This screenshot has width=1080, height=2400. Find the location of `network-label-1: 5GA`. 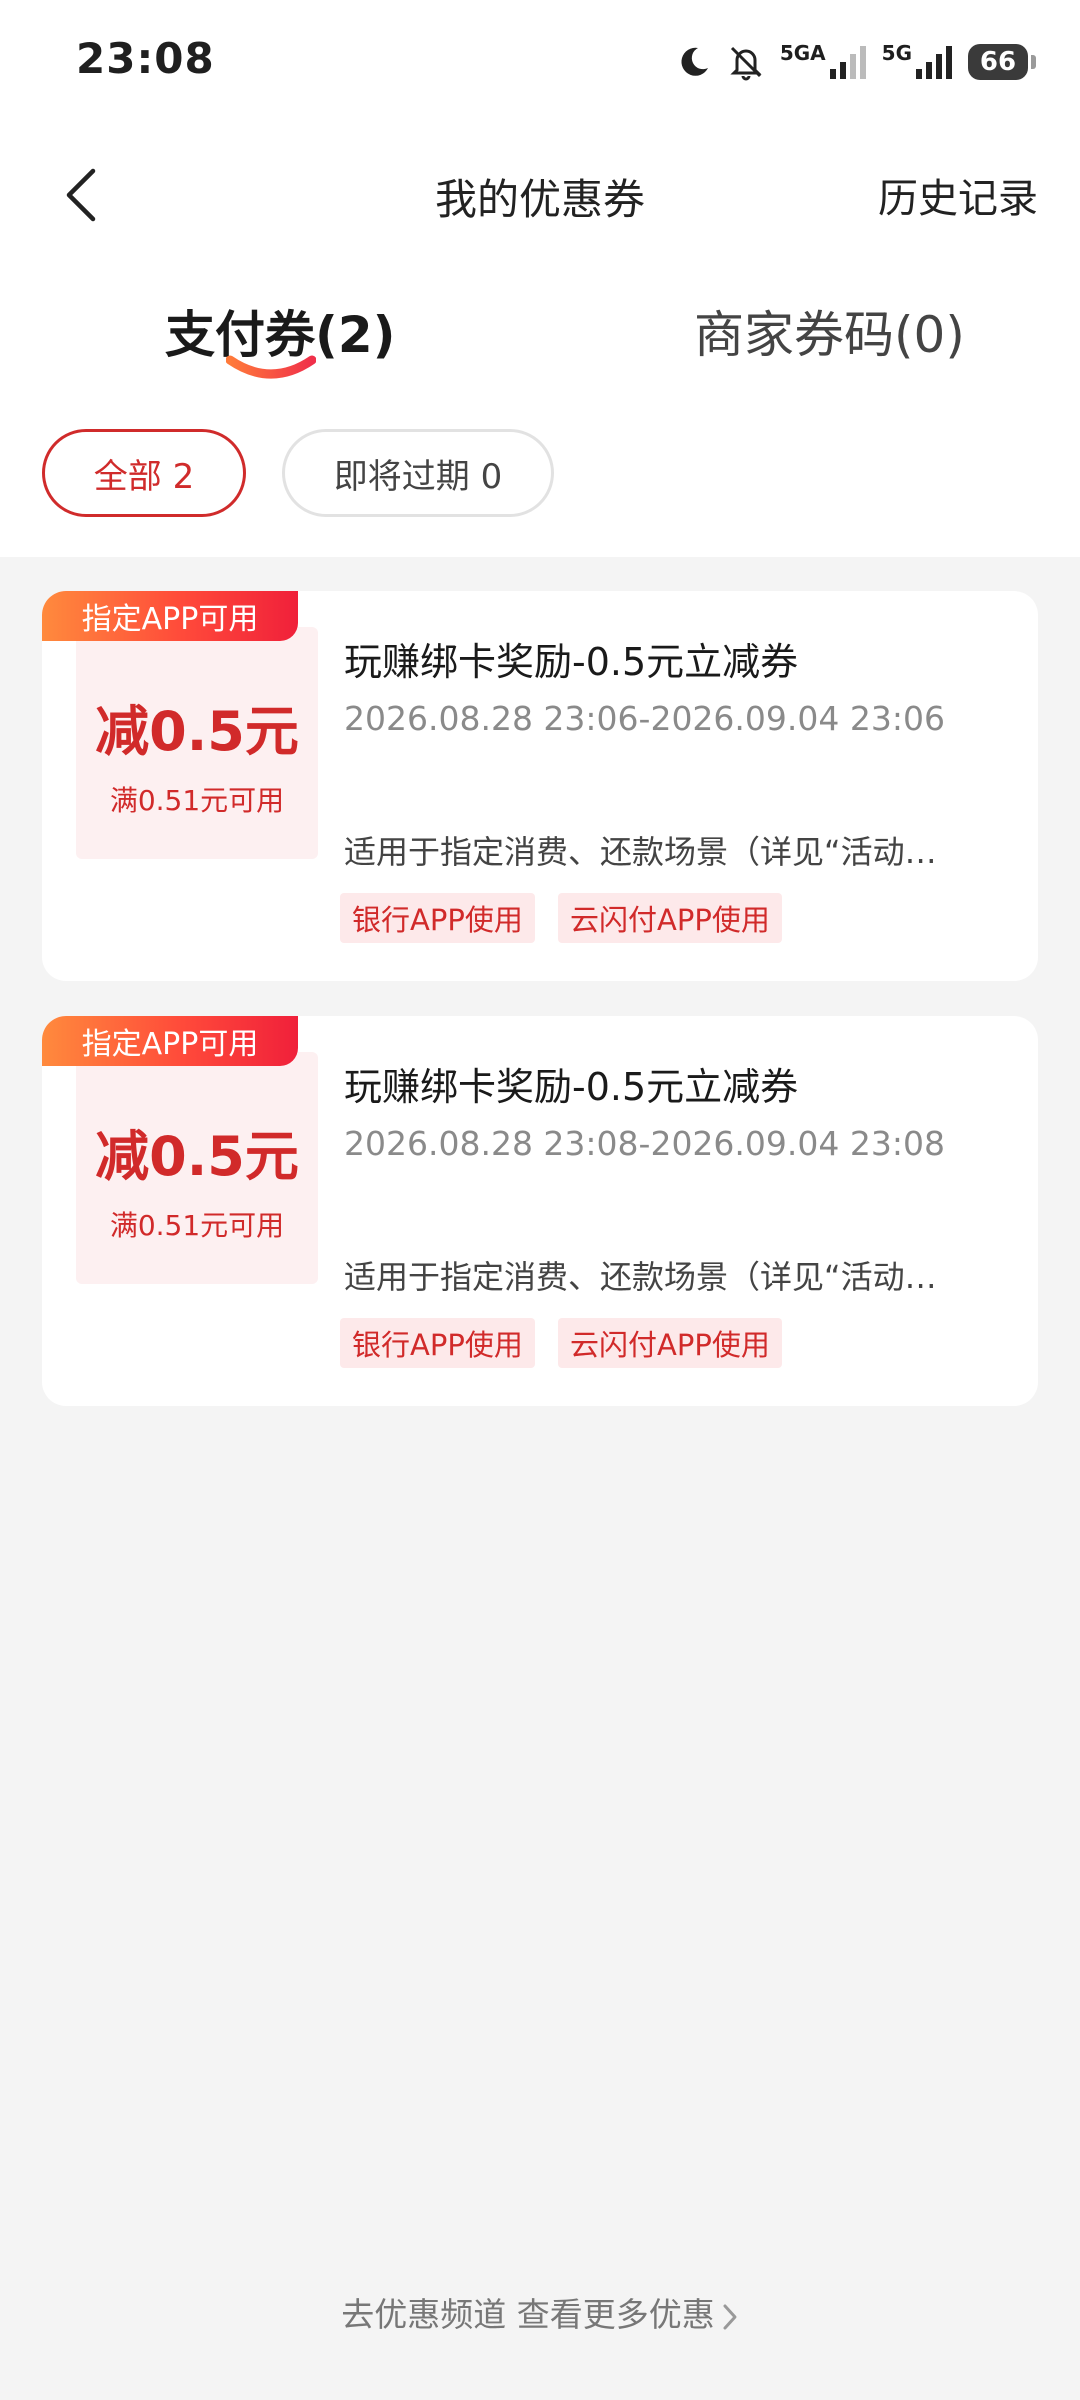

network-label-1: 5GA is located at coordinates (802, 53).